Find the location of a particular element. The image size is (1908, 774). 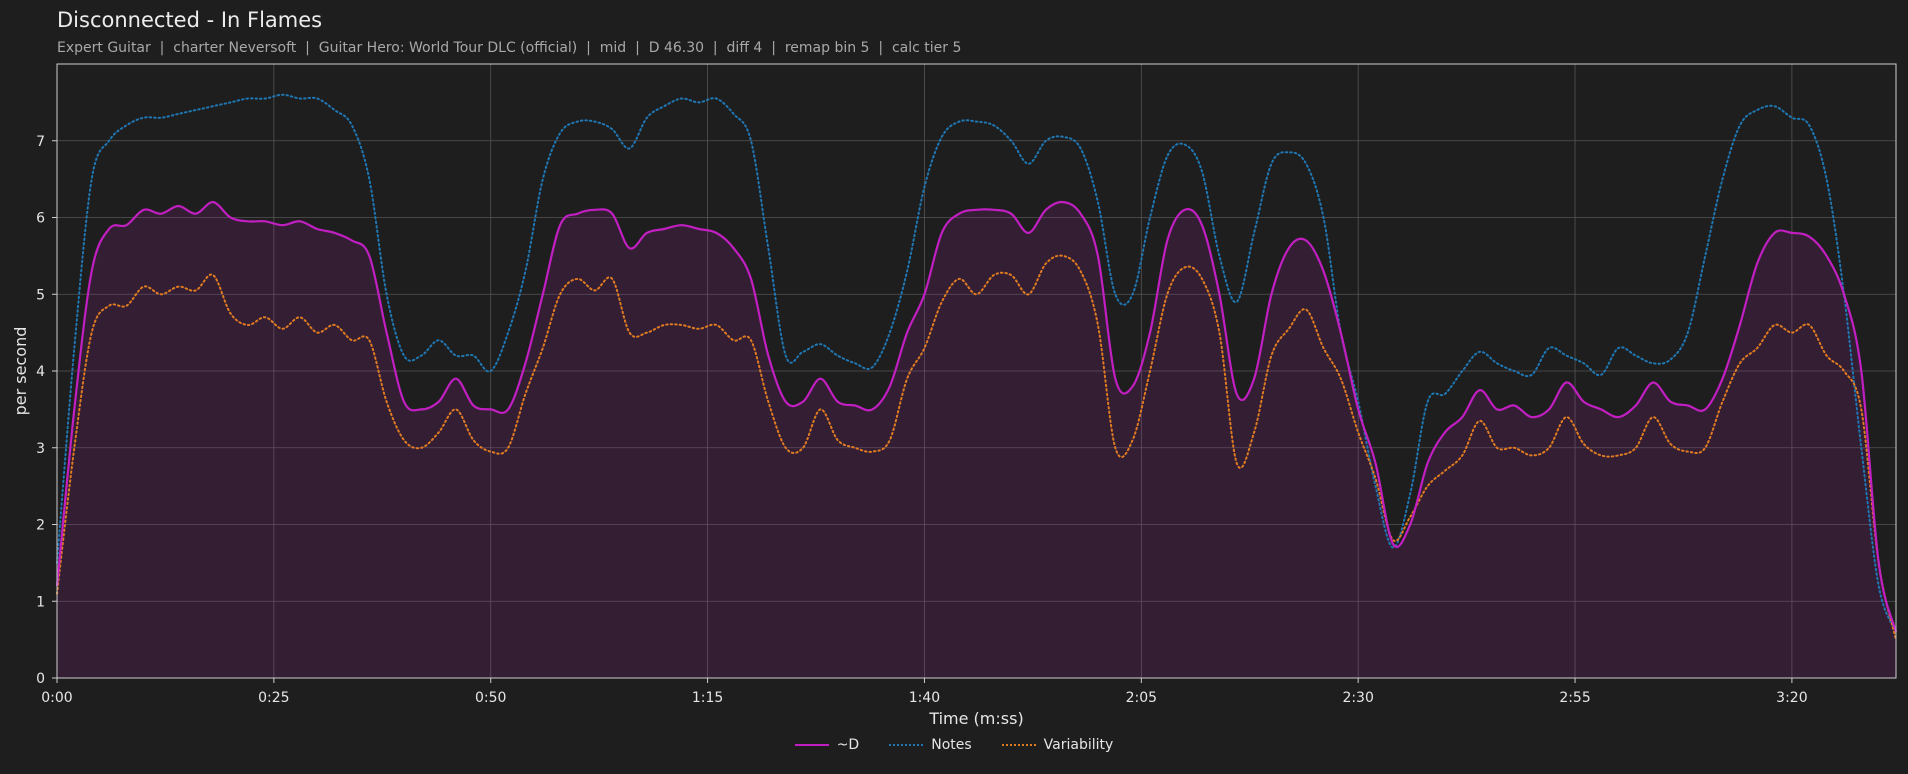

y-tick-label: 2 is located at coordinates (40, 526).